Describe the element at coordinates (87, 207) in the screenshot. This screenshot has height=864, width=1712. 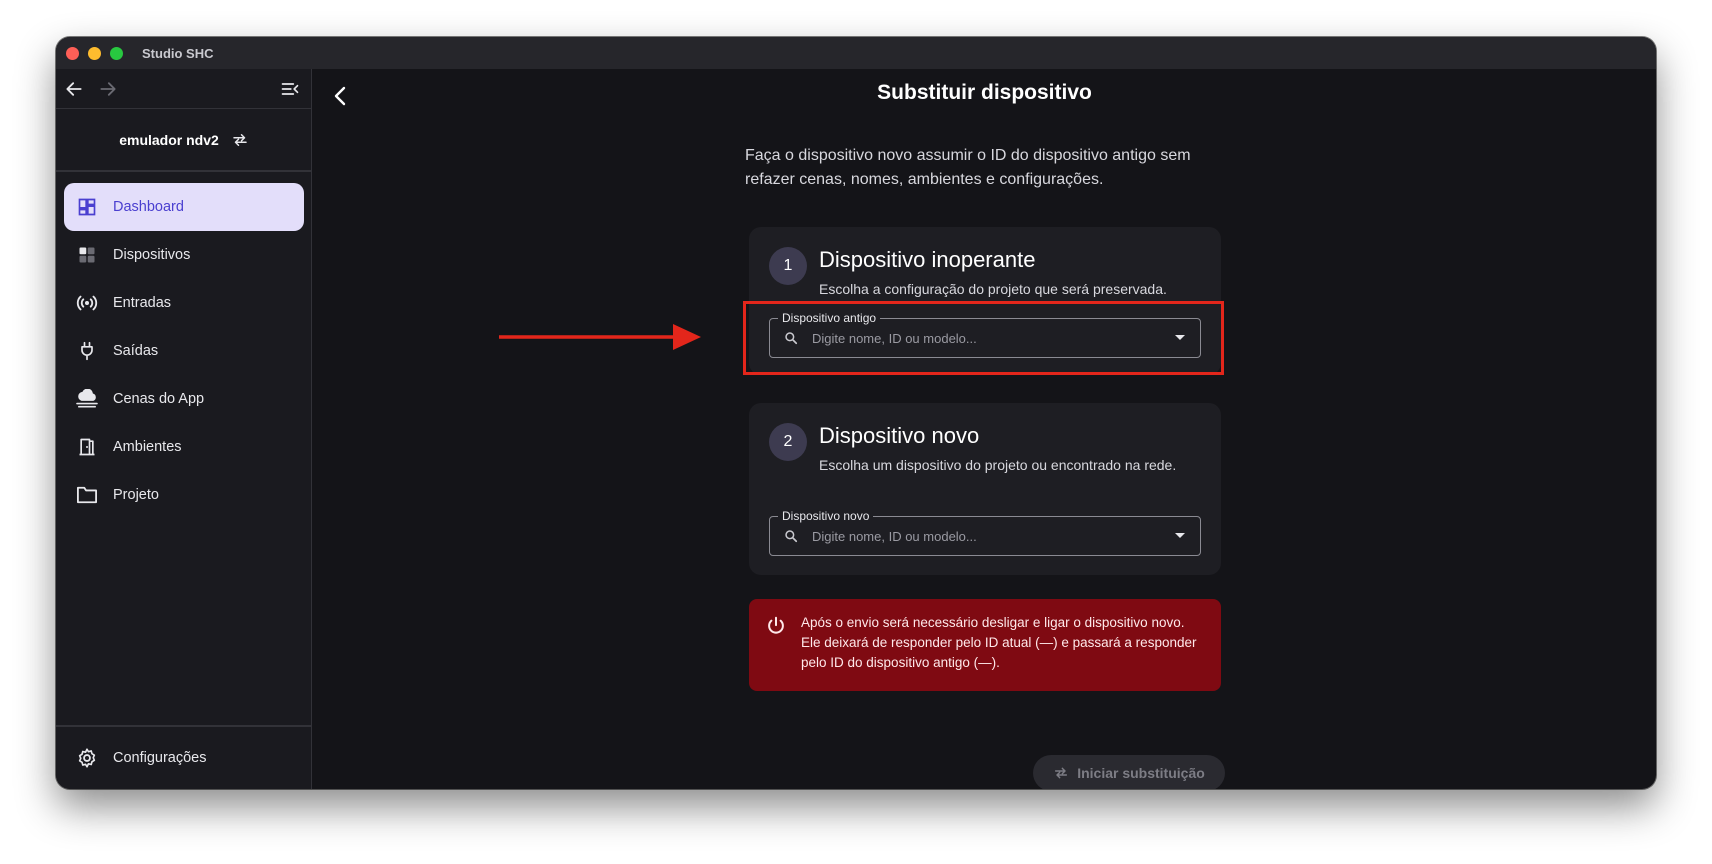
I see `dashboard-icon` at that location.